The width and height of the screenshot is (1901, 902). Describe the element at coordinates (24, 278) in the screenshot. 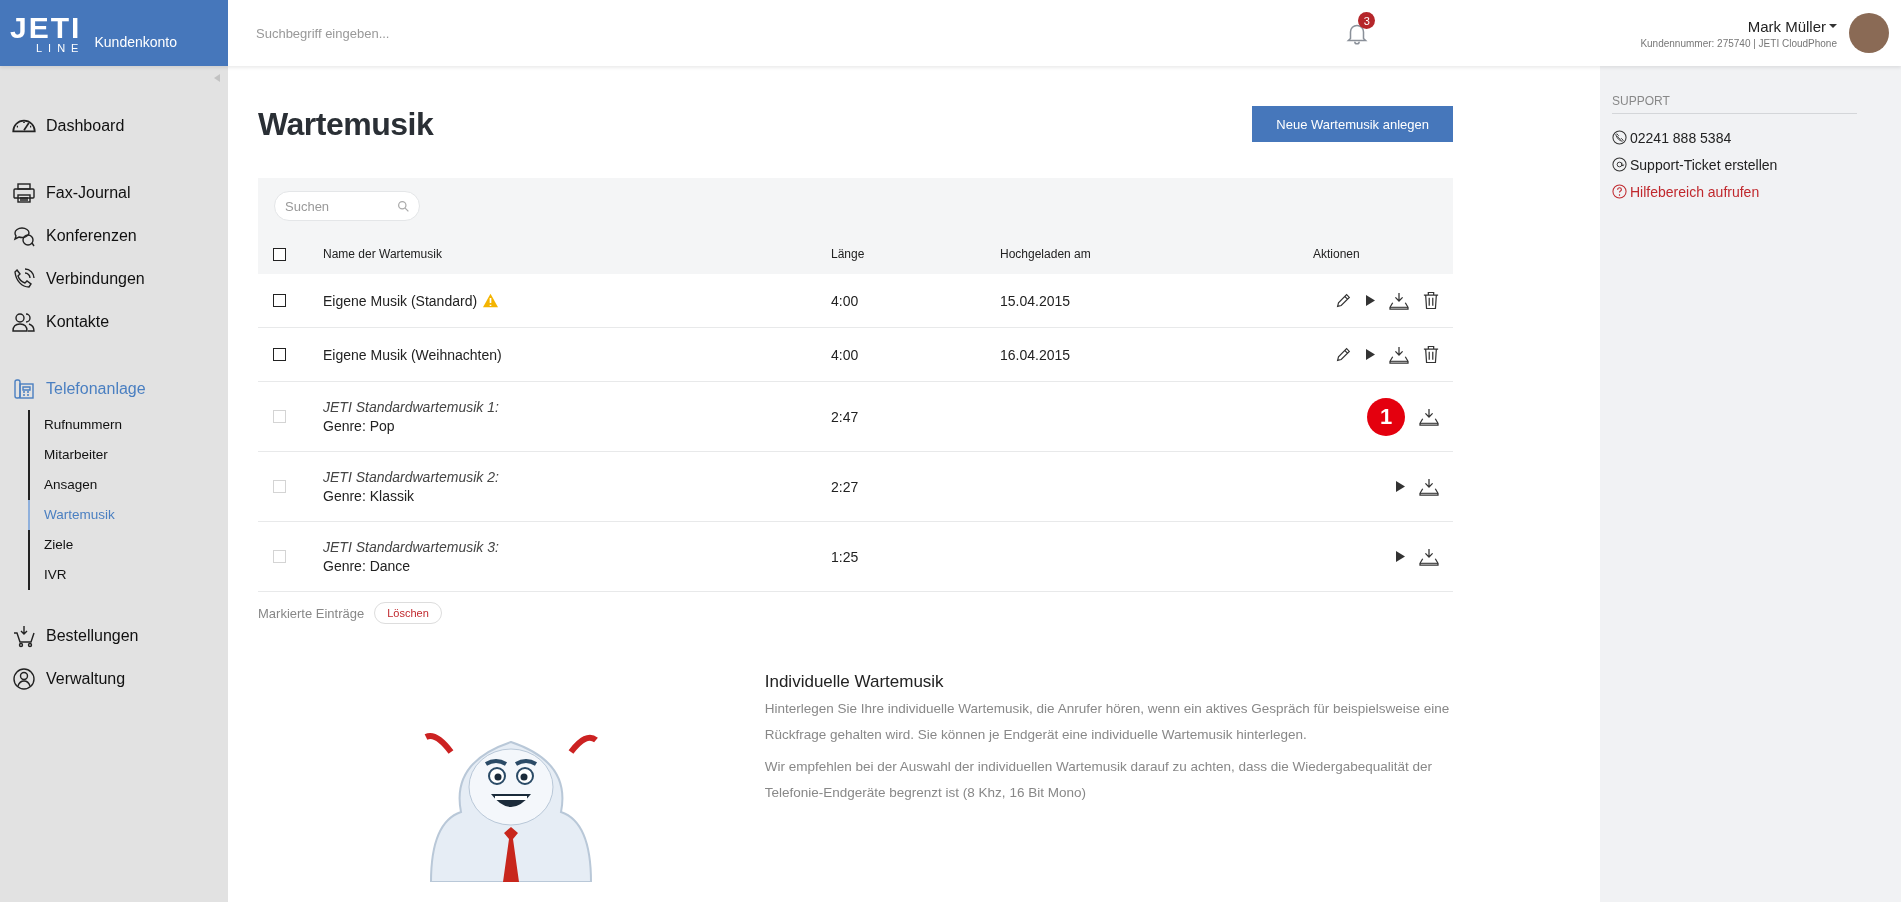

I see `phonewave-icon` at that location.